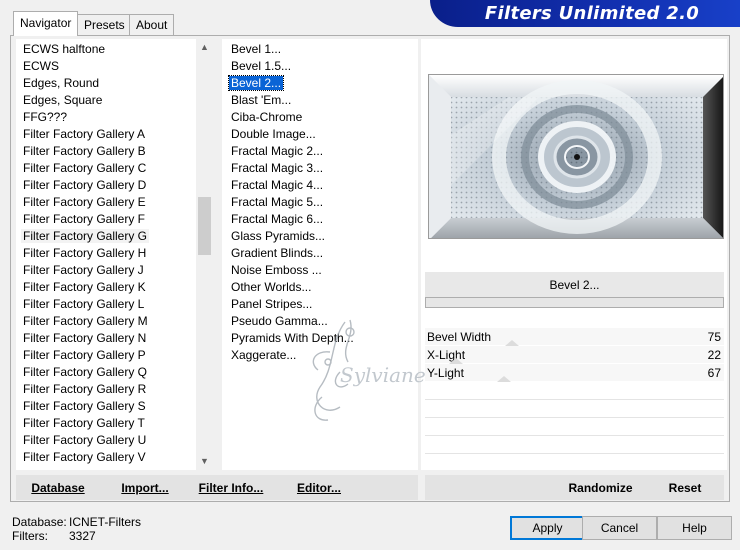  Describe the element at coordinates (84, 440) in the screenshot. I see `category-list-item: Filter Factory Gallery U` at that location.